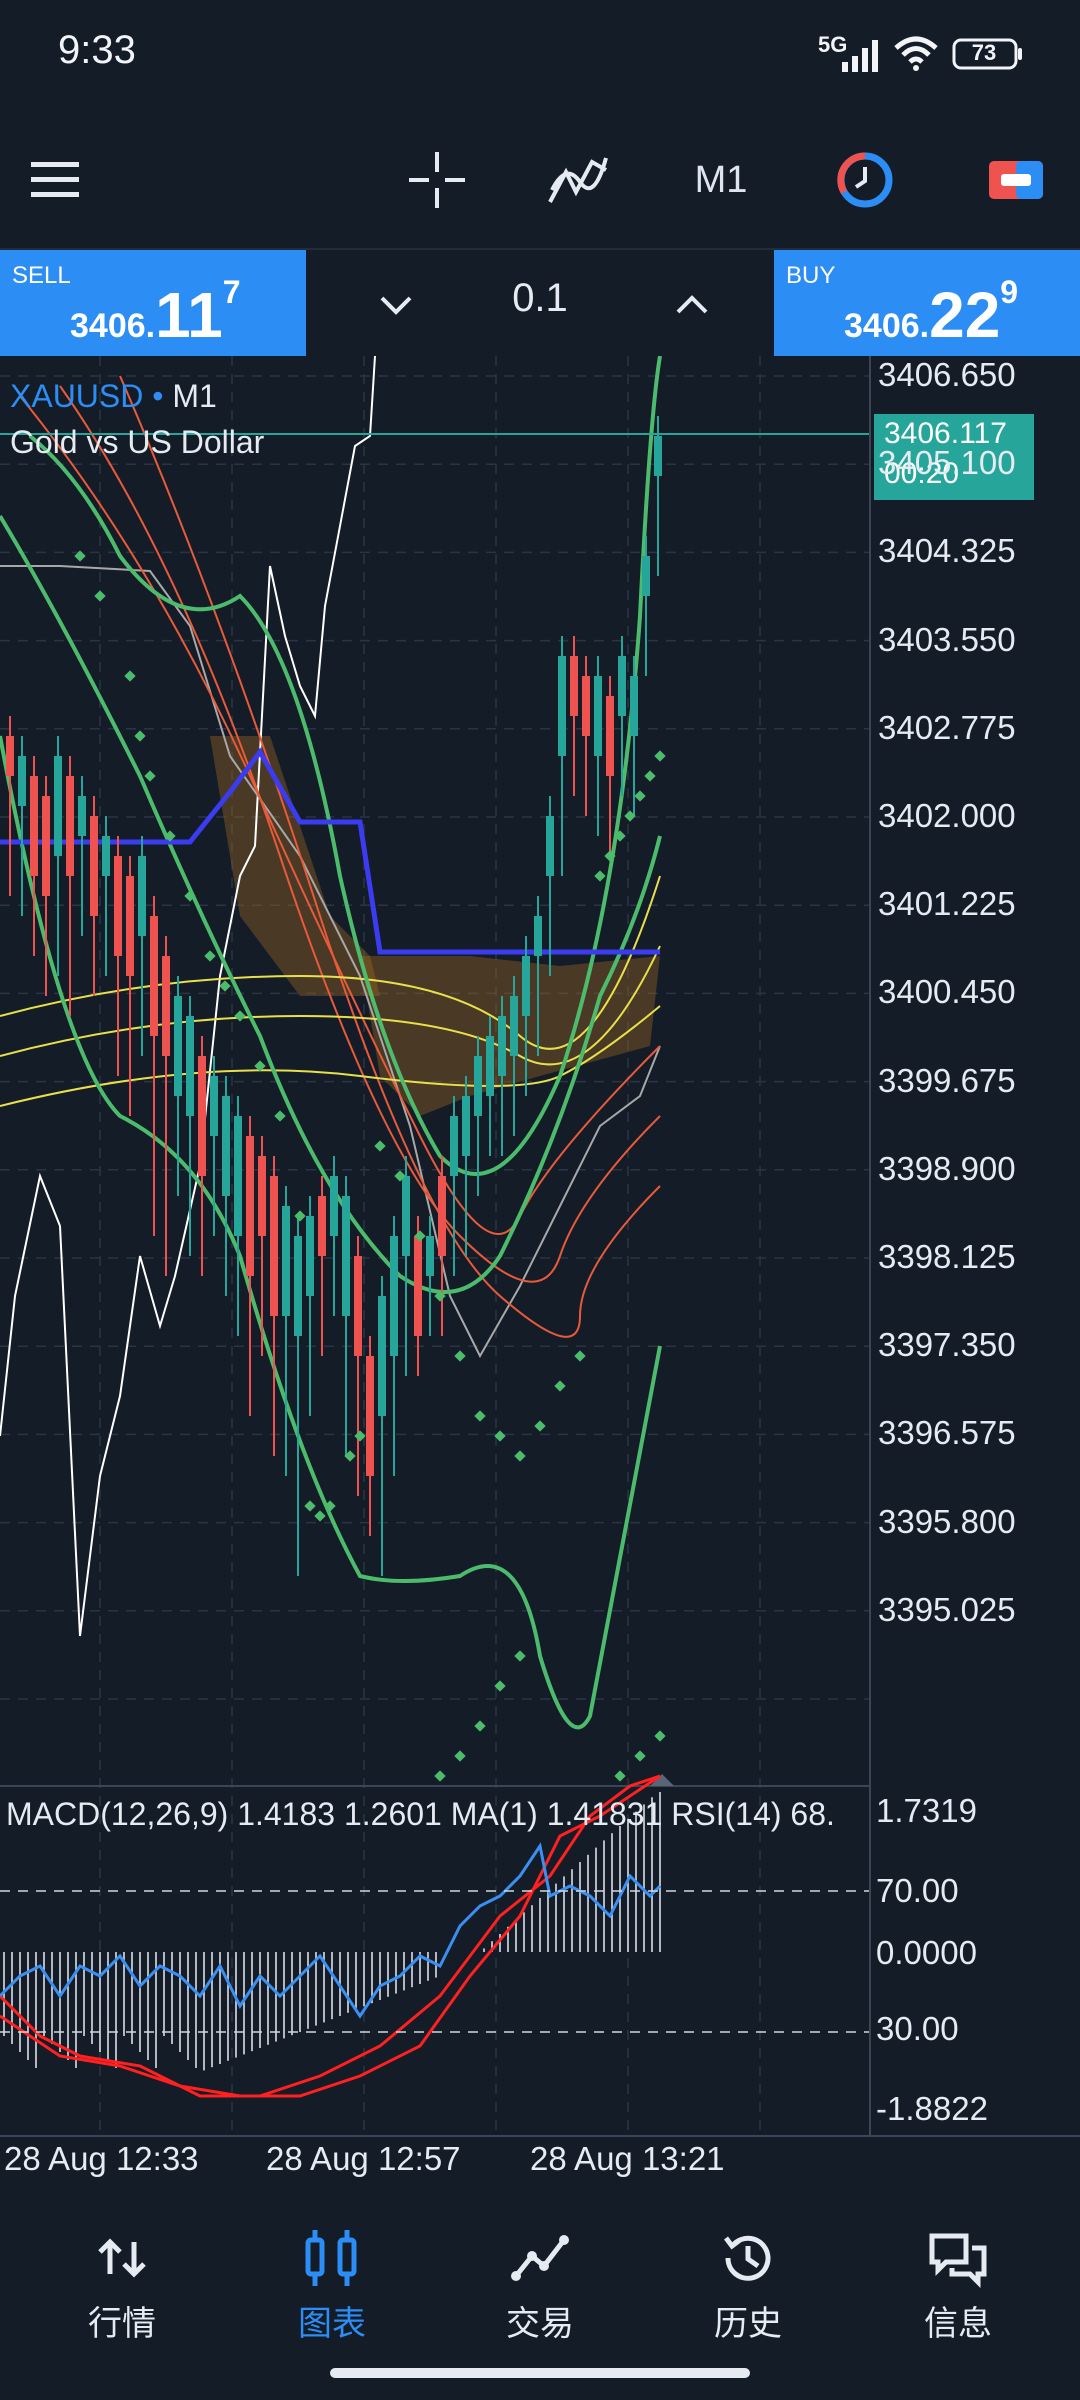  I want to click on price-axis-label: 3398.125, so click(947, 1256).